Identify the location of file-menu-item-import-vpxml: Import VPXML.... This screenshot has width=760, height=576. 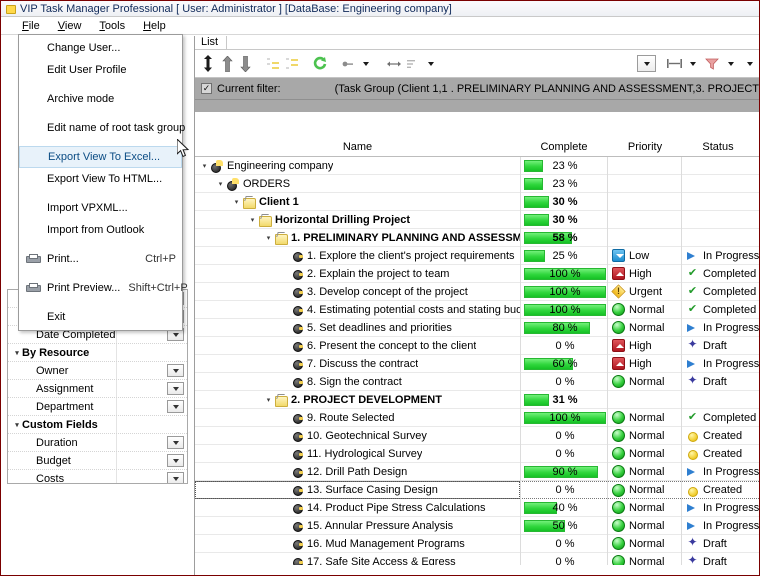
(100, 208).